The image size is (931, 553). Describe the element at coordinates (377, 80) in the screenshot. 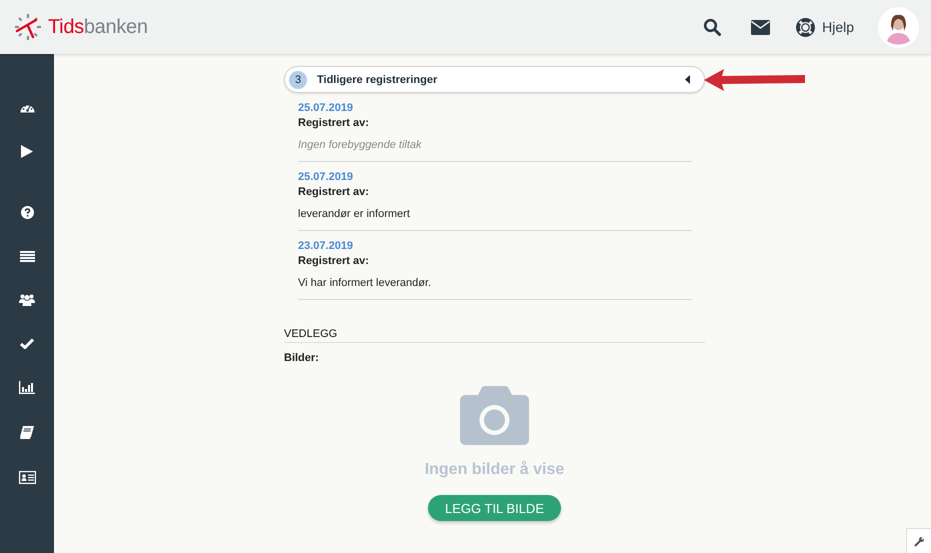

I see `history-title: Tidligere registreringer` at that location.